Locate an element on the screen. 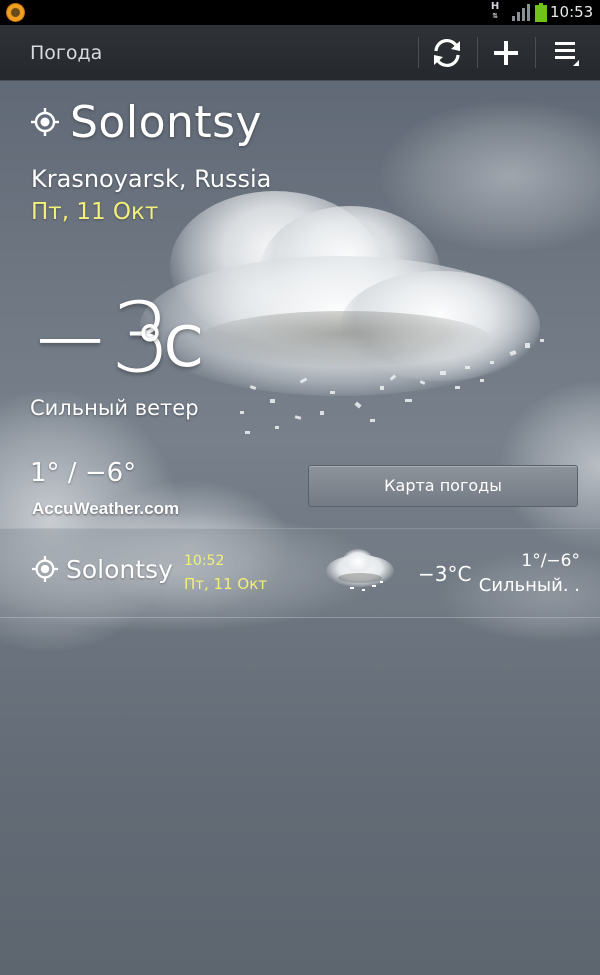  menu-button is located at coordinates (566, 52).